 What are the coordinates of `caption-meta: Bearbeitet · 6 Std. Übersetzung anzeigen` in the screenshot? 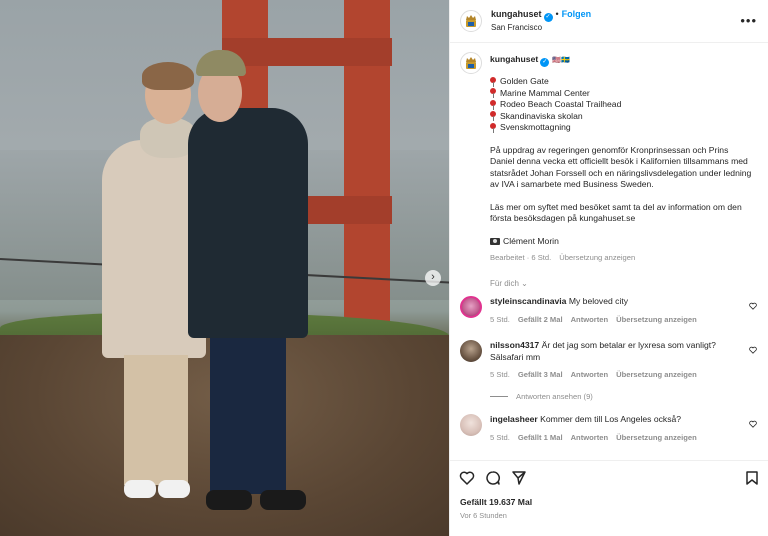 It's located at (621, 258).